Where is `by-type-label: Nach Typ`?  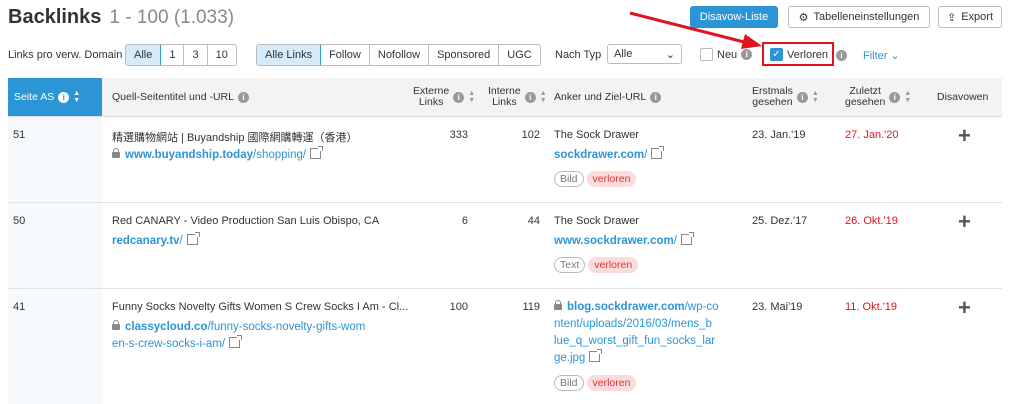 by-type-label: Nach Typ is located at coordinates (578, 55).